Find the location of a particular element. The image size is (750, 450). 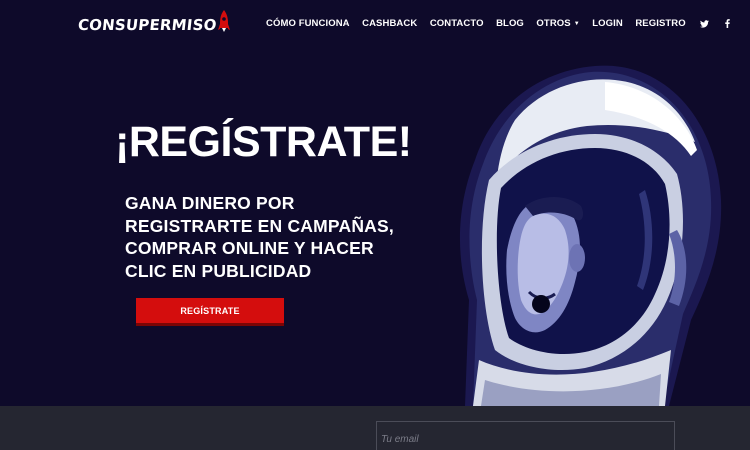

site-logo: CONSUPERMISO is located at coordinates (153, 23).